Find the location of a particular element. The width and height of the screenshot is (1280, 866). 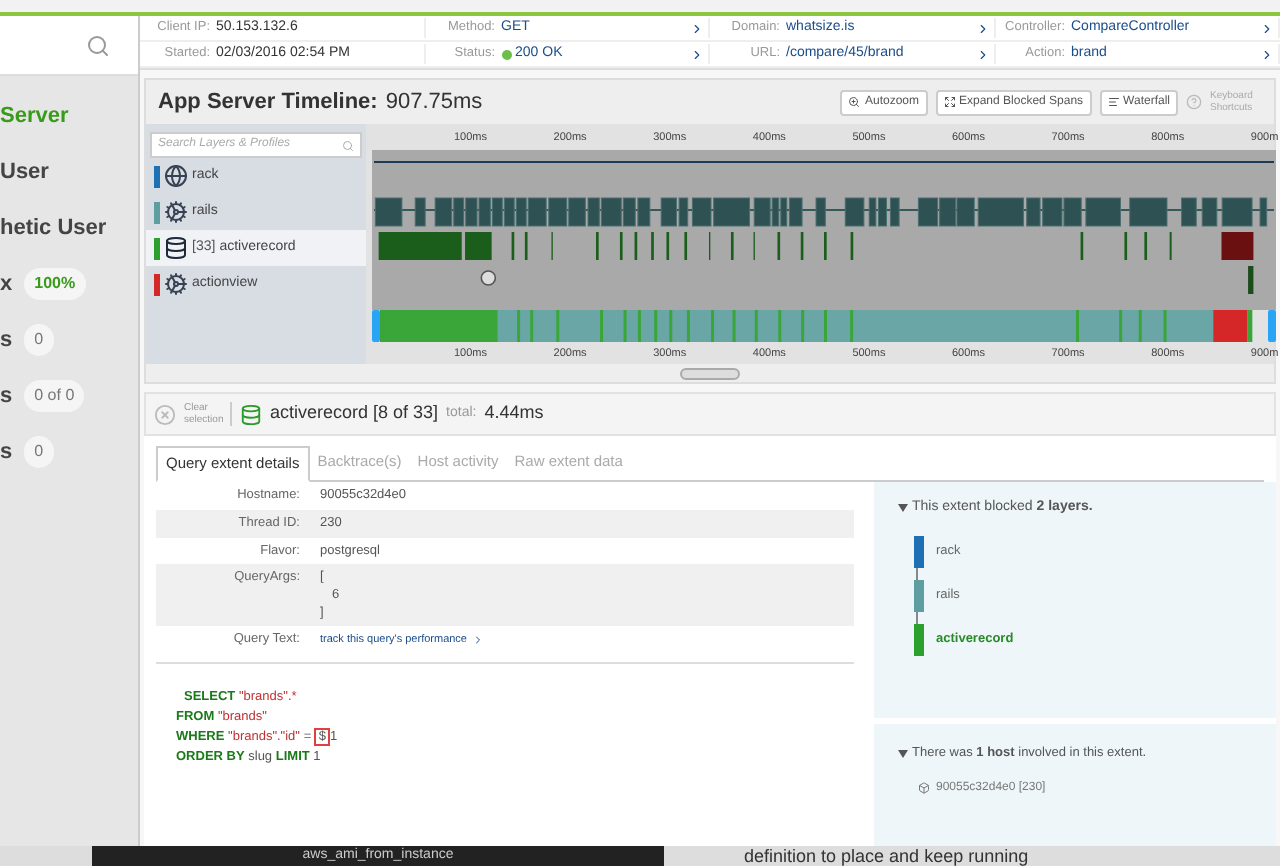

resize-handle is located at coordinates (710, 373).